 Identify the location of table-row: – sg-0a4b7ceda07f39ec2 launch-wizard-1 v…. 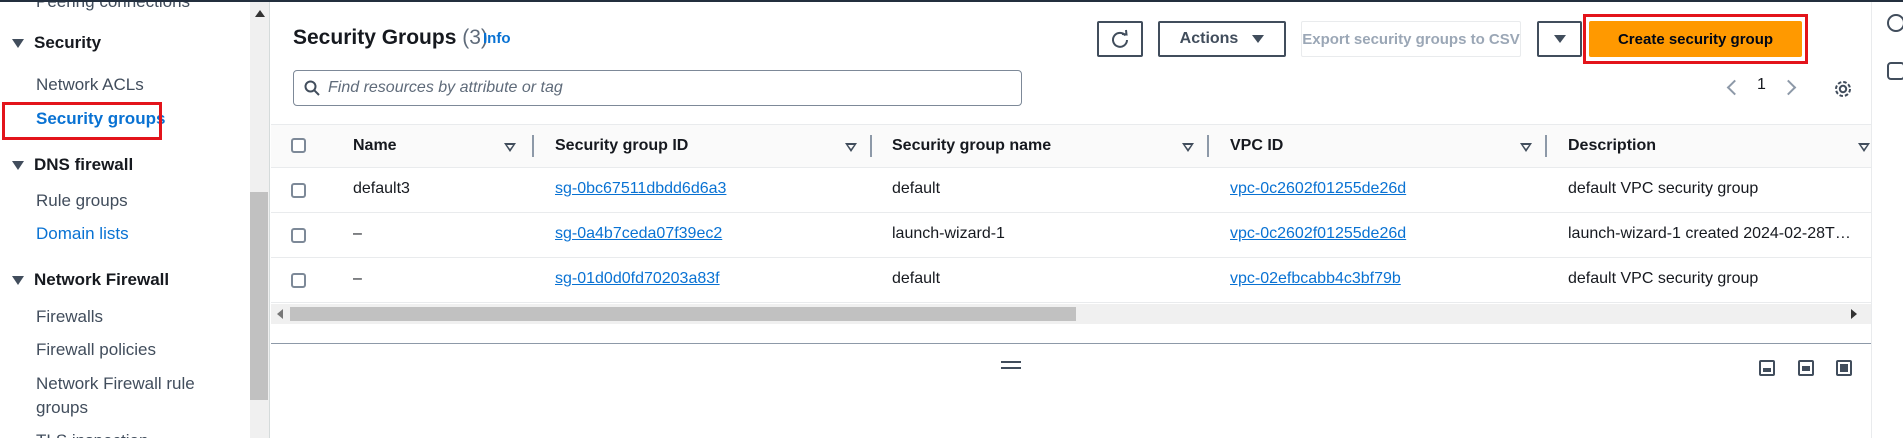
(1071, 235).